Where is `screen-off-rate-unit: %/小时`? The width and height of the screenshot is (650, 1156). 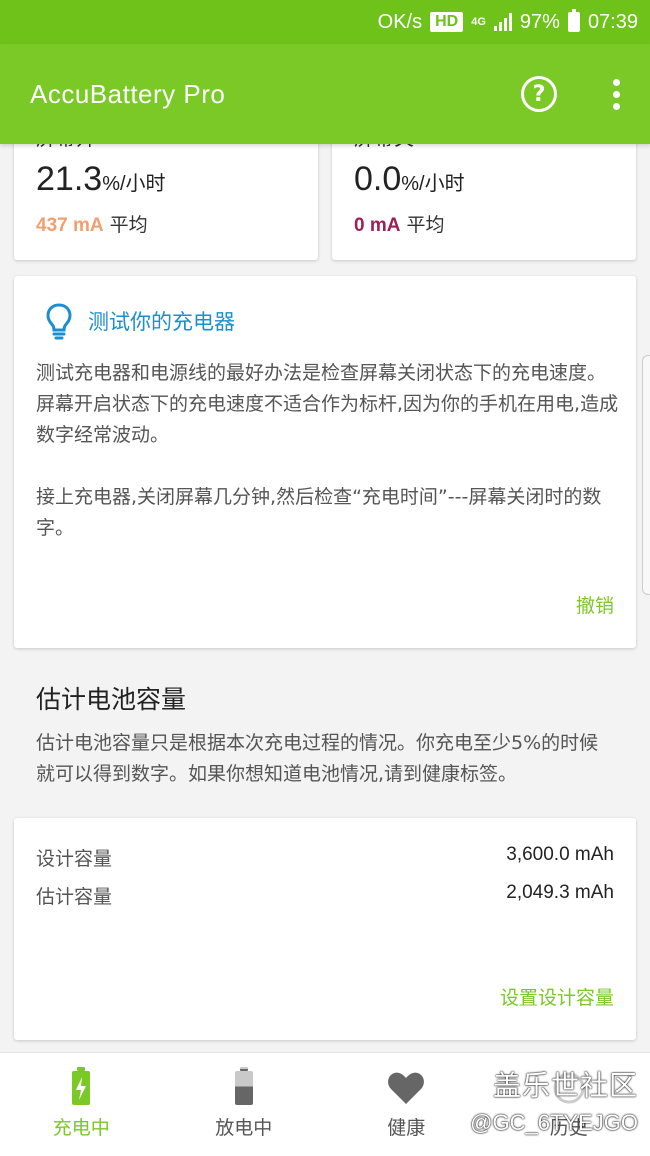
screen-off-rate-unit: %/小时 is located at coordinates (433, 184).